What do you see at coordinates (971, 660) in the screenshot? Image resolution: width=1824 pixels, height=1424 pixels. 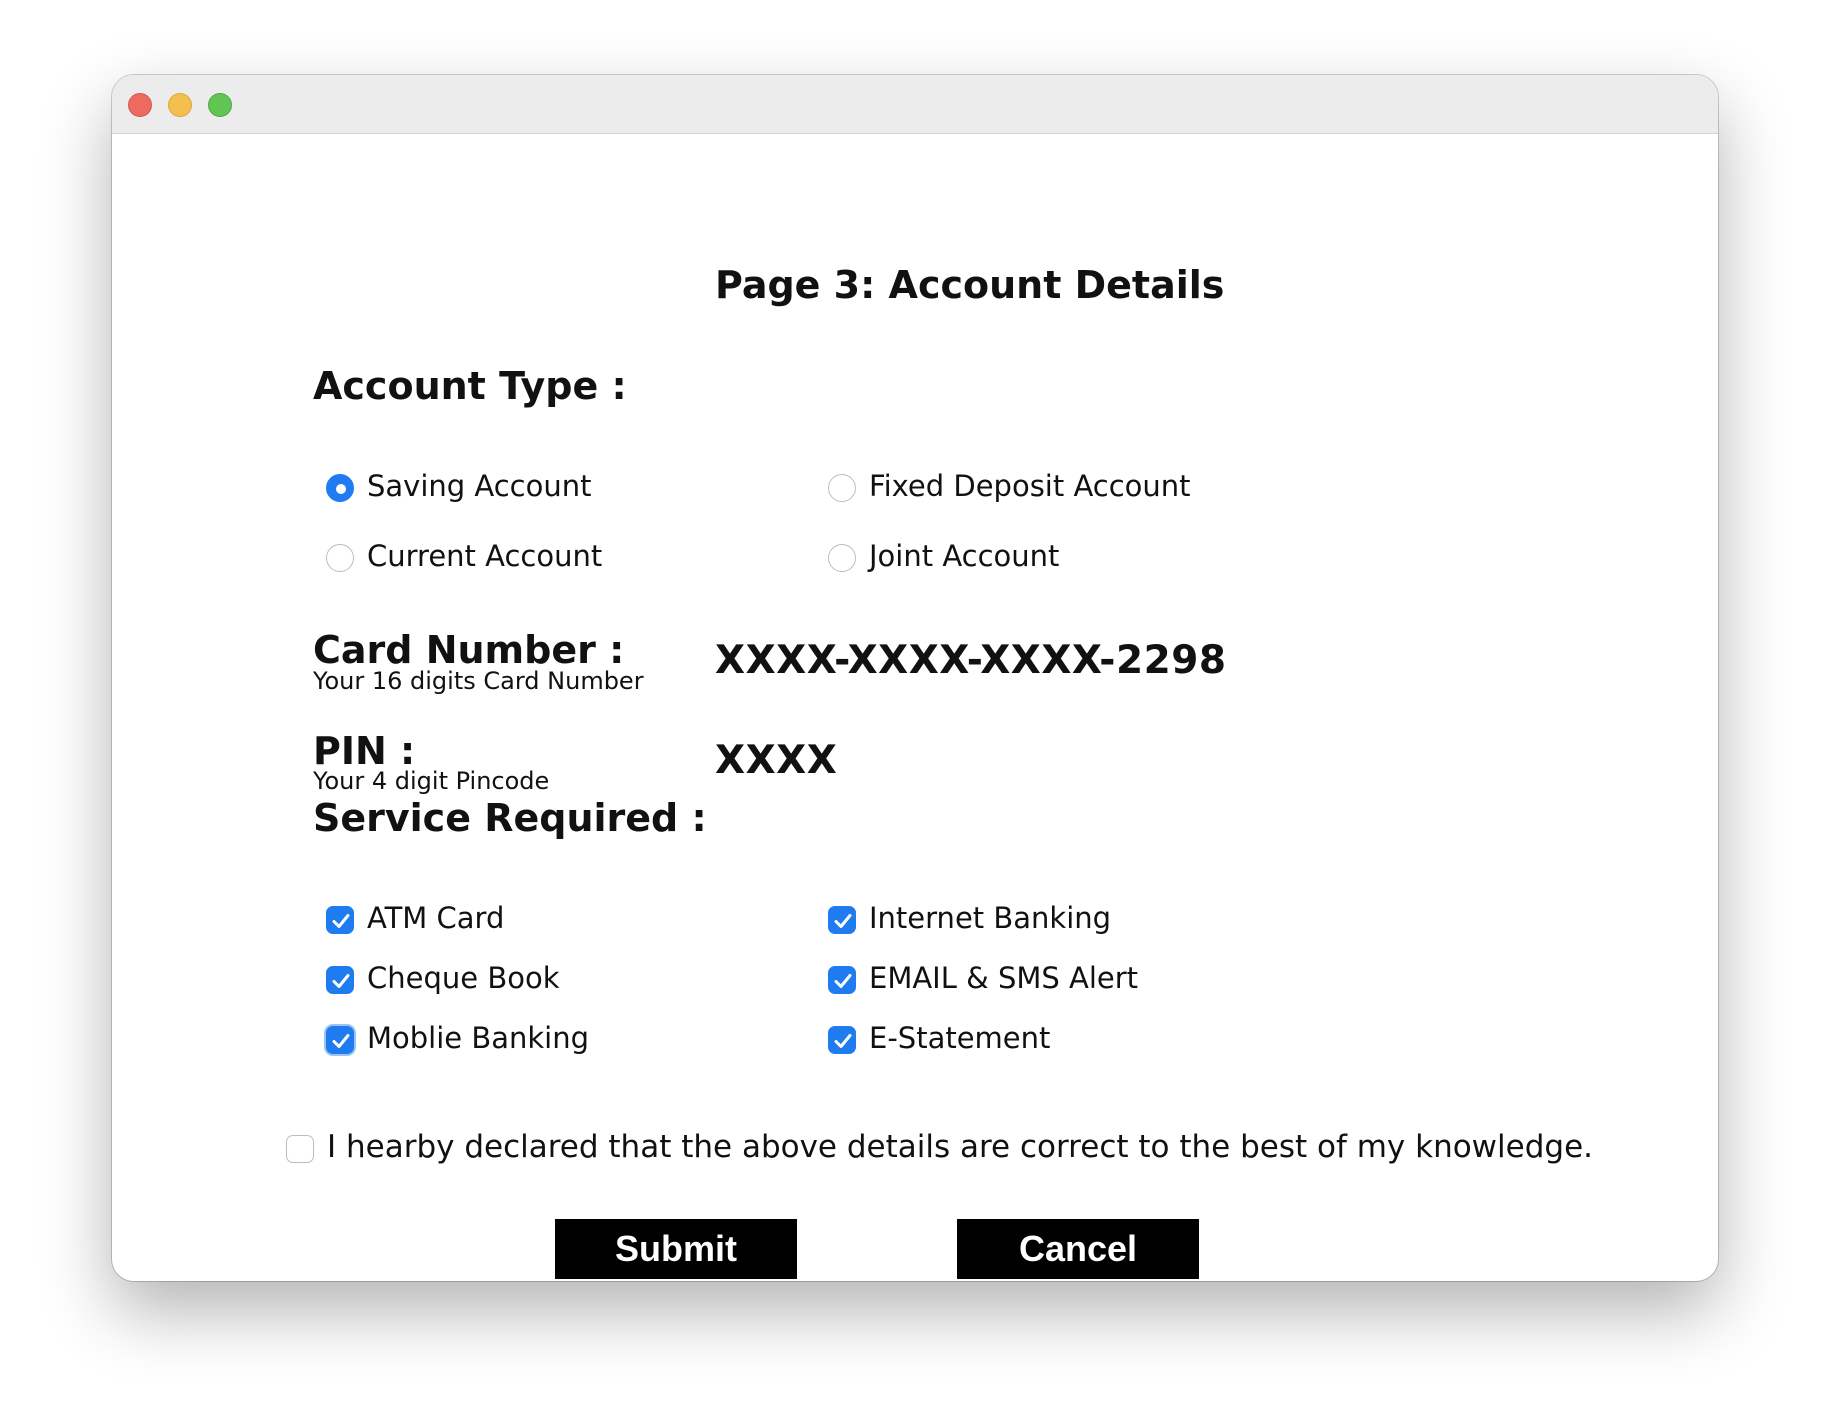 I see `card-number-value: XXXX-XXXX-XXXX-2298` at bounding box center [971, 660].